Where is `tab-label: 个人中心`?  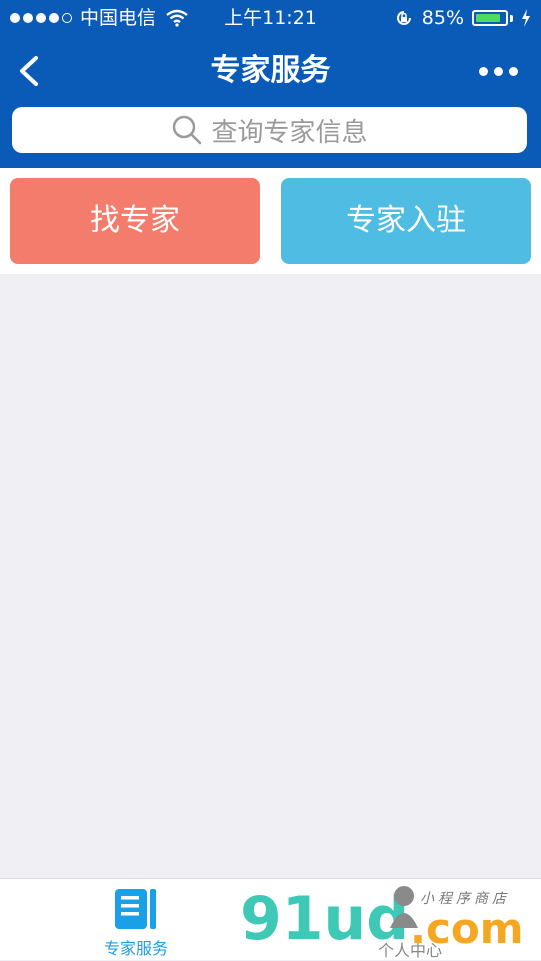
tab-label: 个人中心 is located at coordinates (409, 950).